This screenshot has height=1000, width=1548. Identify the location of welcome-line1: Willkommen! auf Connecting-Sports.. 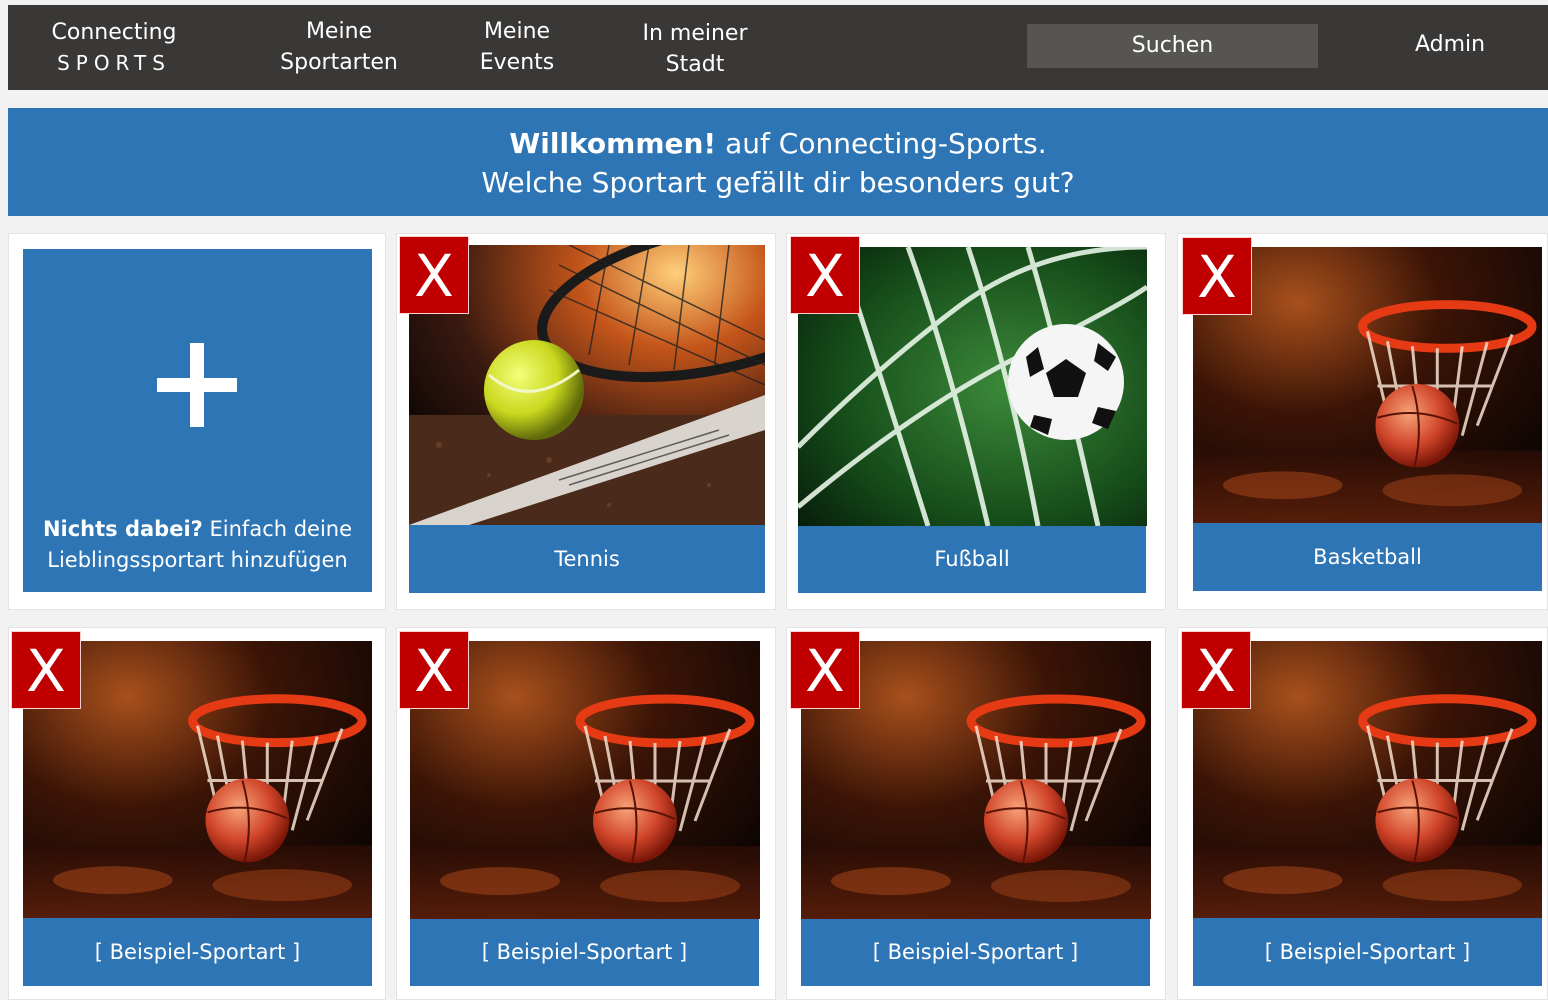
(778, 143).